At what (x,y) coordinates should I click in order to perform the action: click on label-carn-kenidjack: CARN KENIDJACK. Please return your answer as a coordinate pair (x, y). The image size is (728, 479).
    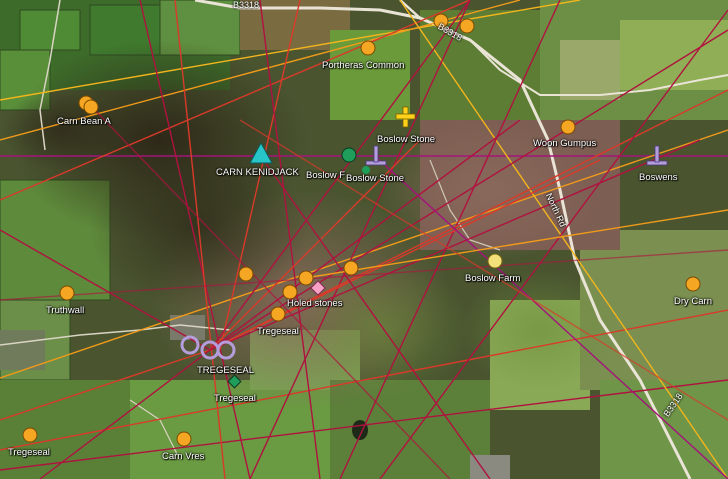
    Looking at the image, I should click on (257, 172).